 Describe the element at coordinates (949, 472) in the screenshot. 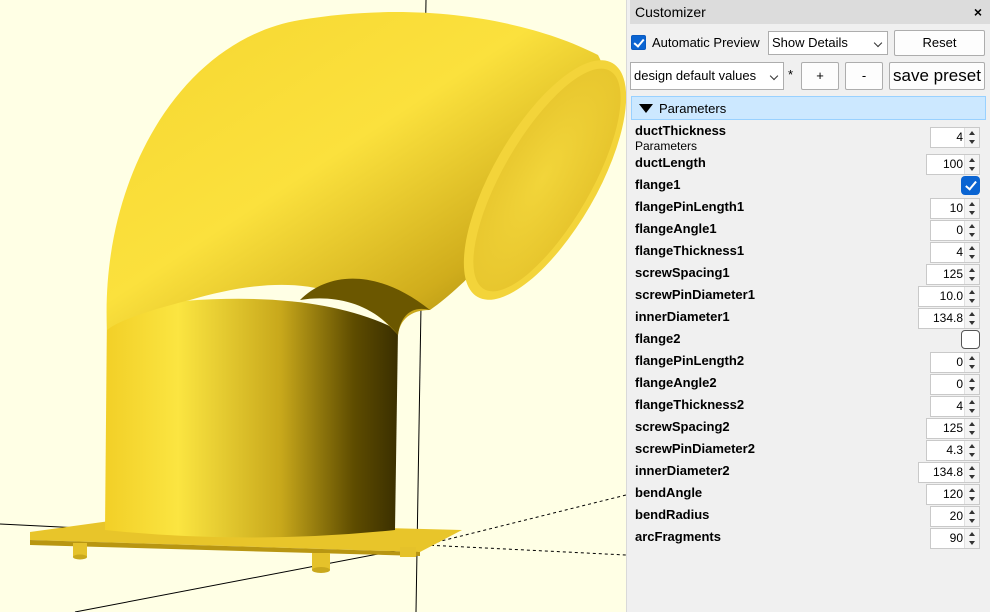

I see `param-spinbox-innerDiameter2: 134.8` at that location.